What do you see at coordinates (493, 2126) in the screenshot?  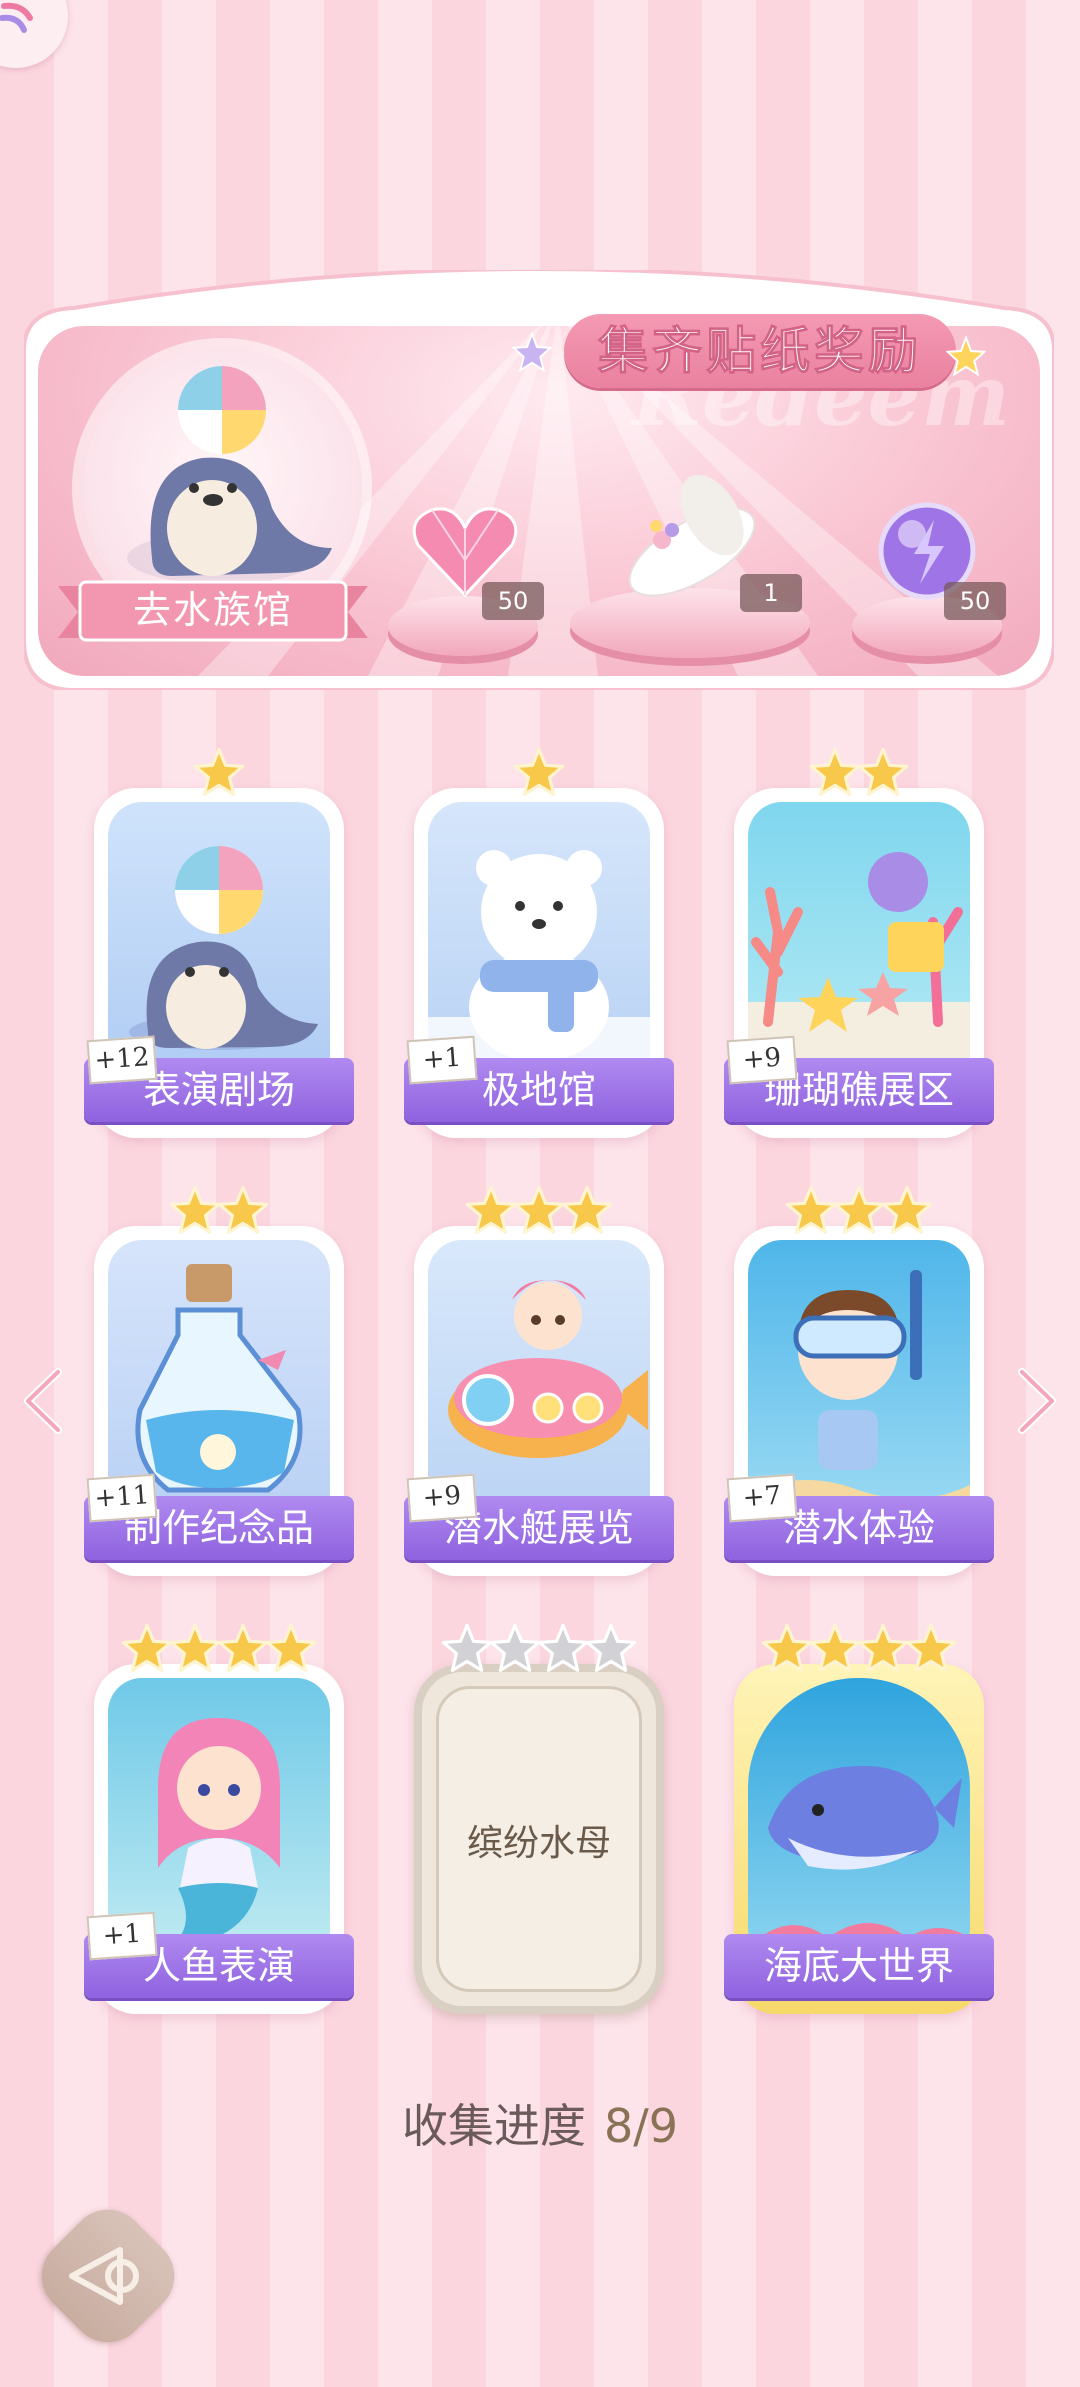 I see `progress-label: 收集进度` at bounding box center [493, 2126].